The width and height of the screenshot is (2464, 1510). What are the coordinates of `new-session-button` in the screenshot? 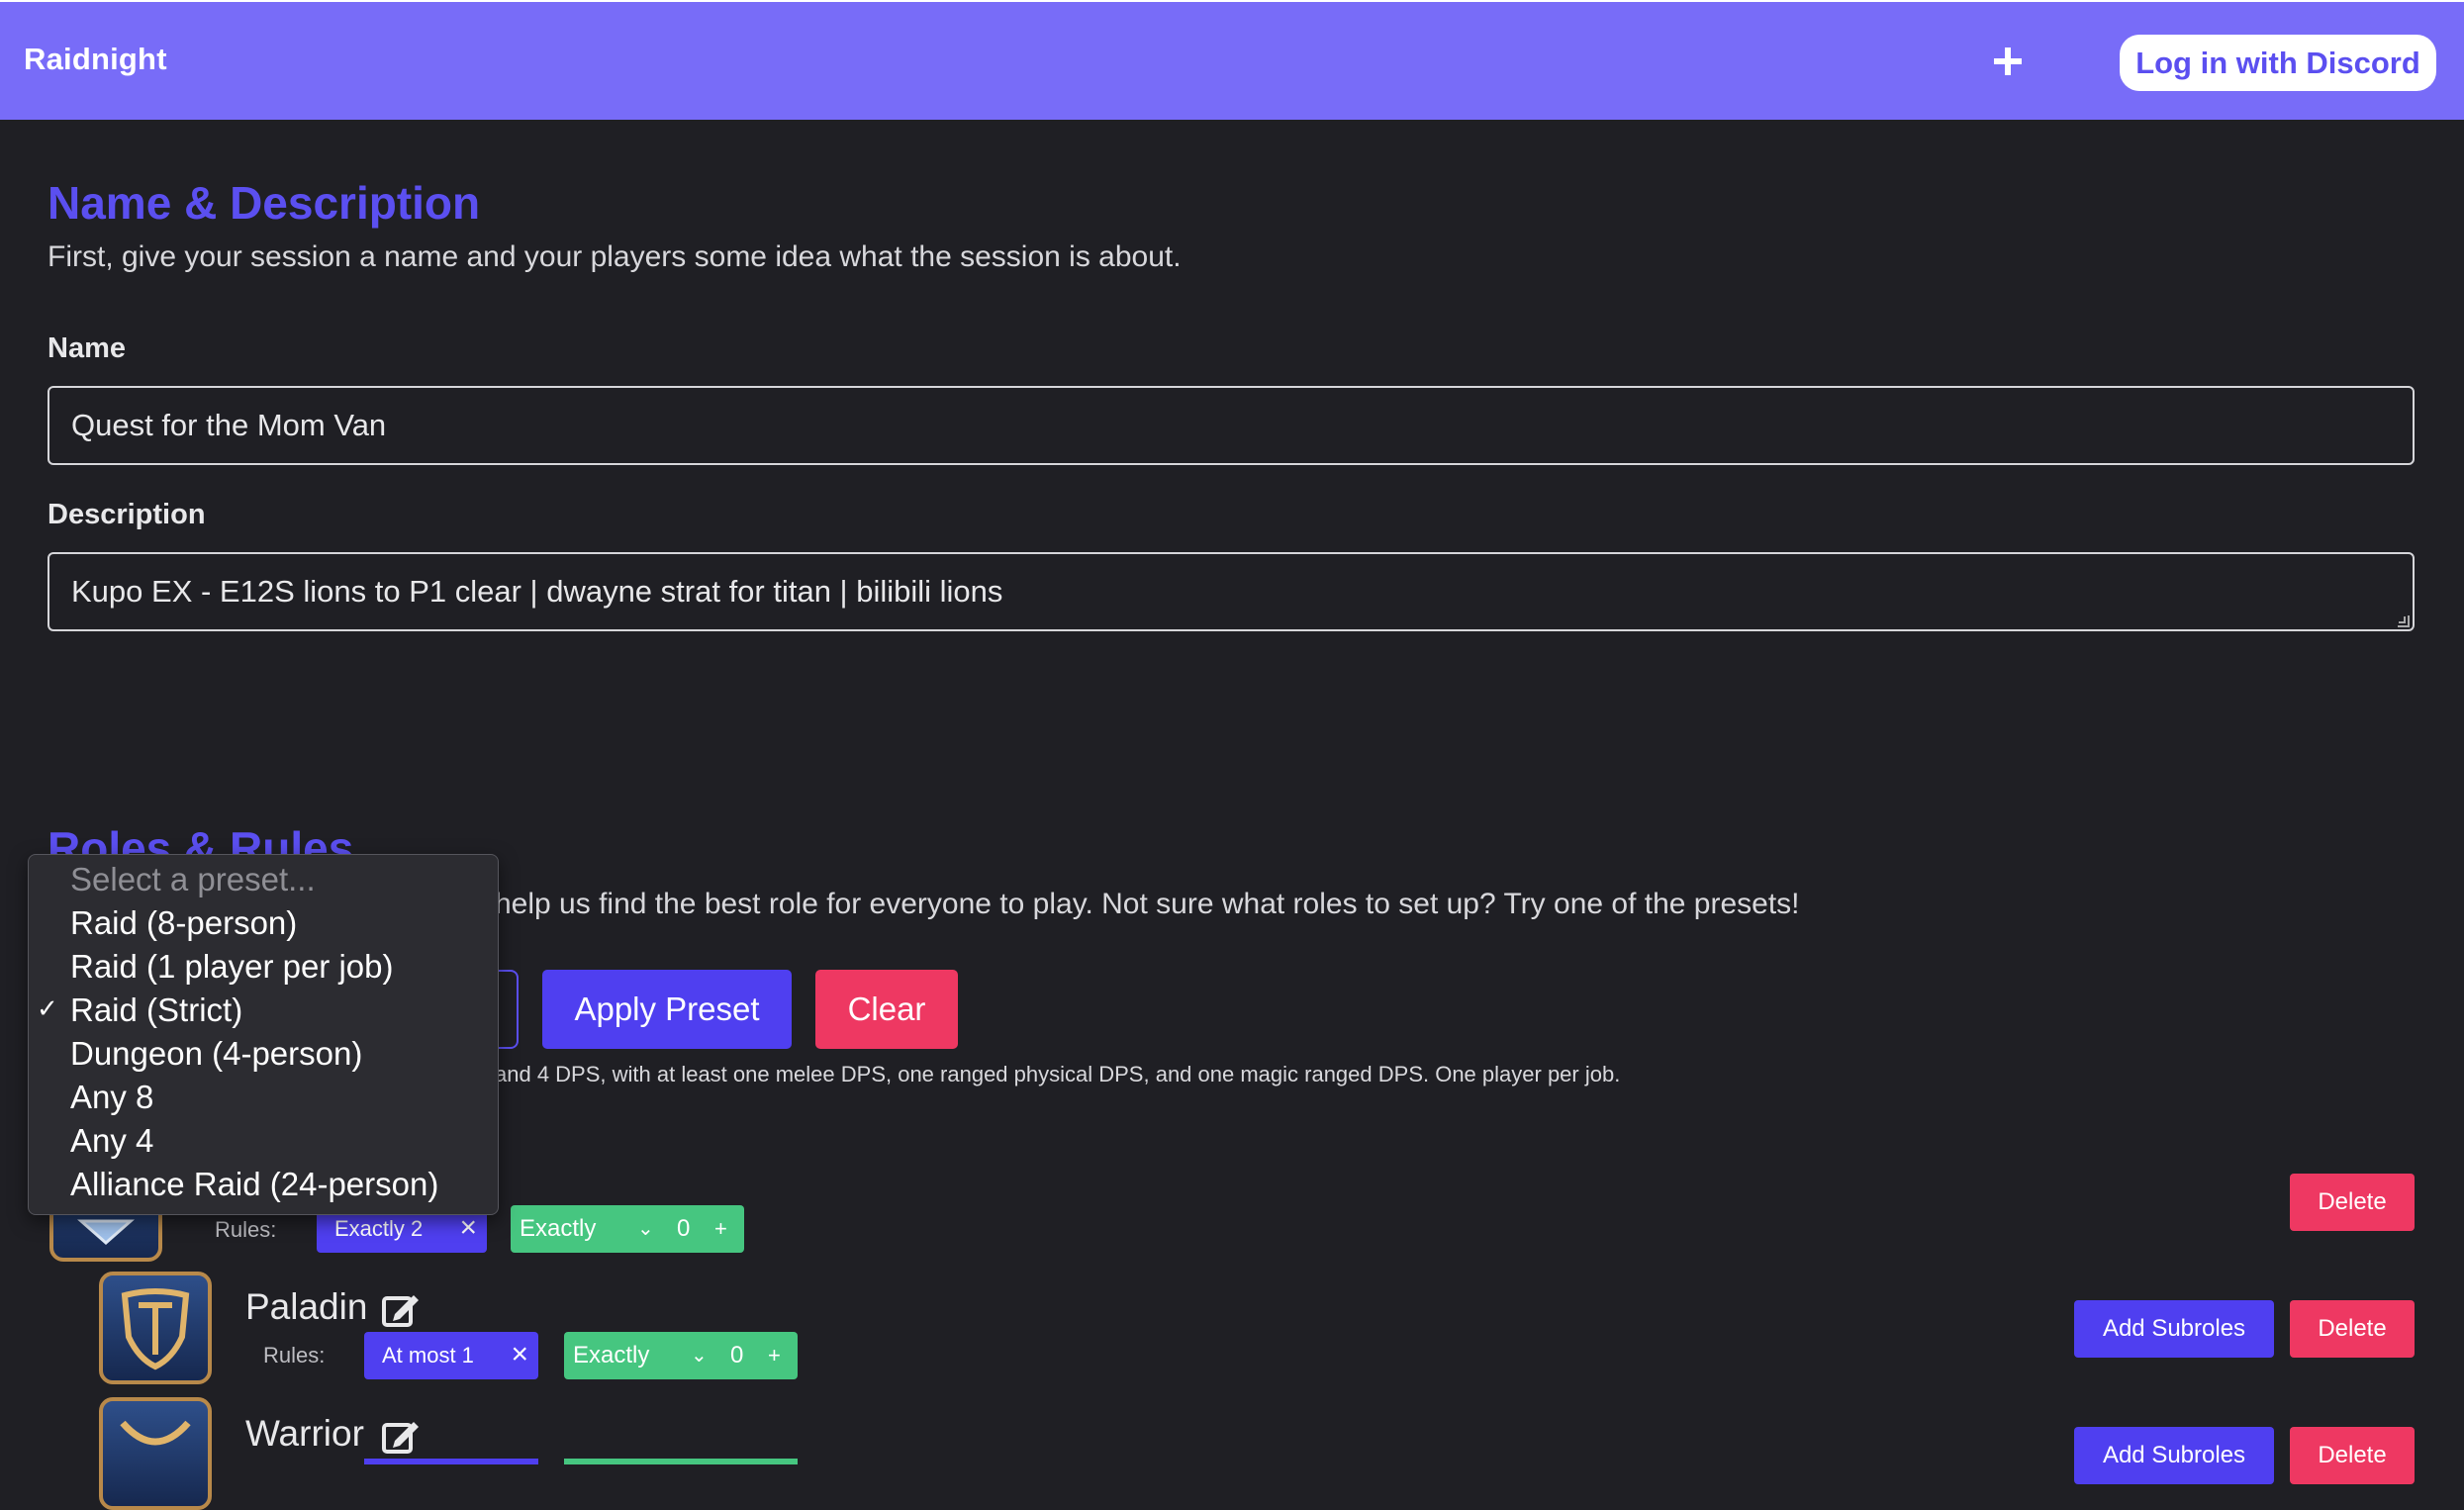 It's located at (2008, 61).